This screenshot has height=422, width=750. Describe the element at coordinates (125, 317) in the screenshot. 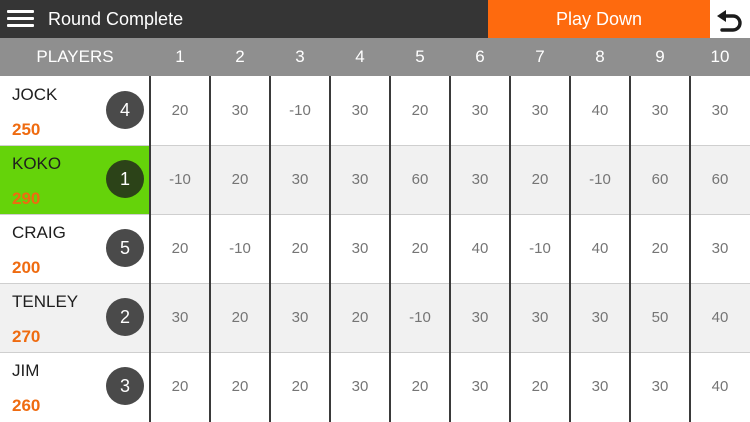

I see `rank-badge: 2` at that location.